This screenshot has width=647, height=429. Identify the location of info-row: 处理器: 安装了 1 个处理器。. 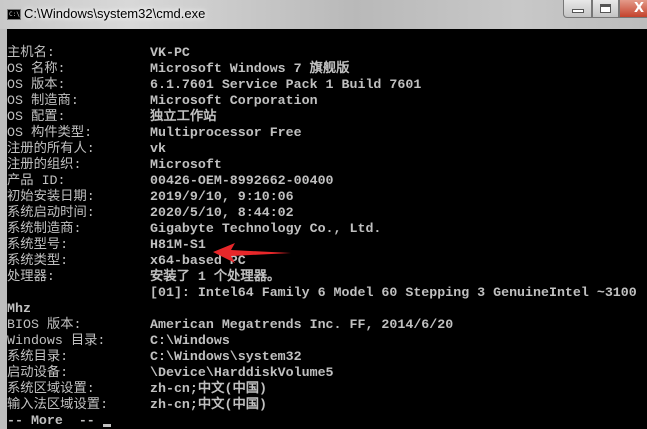
(143, 277).